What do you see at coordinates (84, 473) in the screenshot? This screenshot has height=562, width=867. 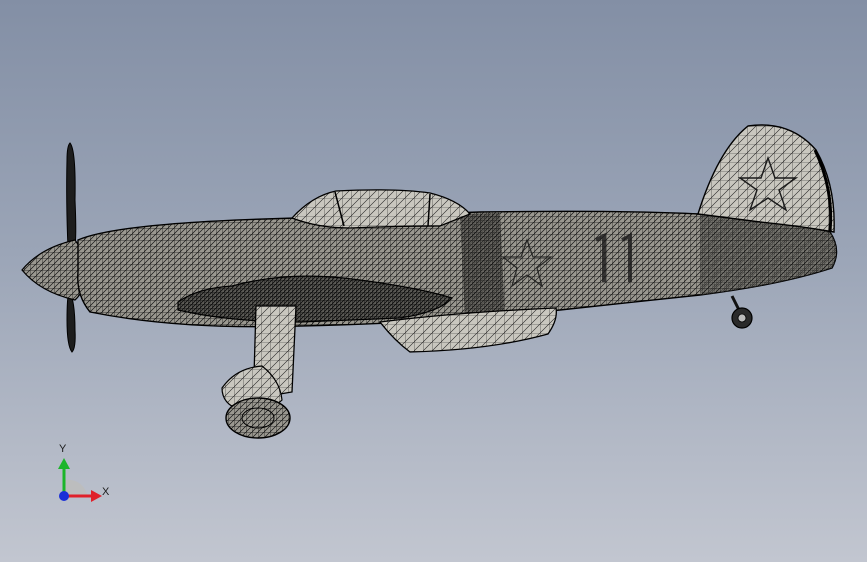 I see `coordinate-triad: Y X` at bounding box center [84, 473].